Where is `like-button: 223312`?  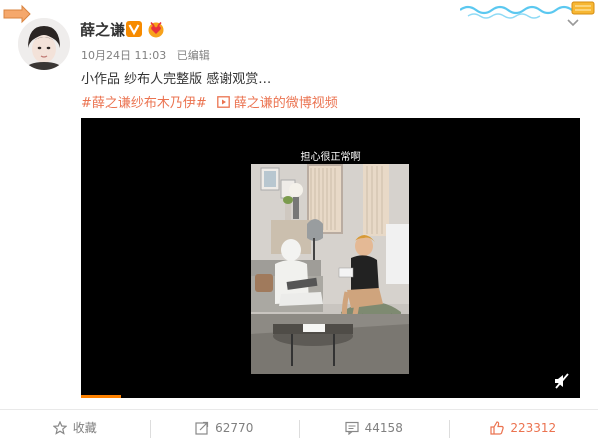
like-button: 223312 is located at coordinates (523, 427).